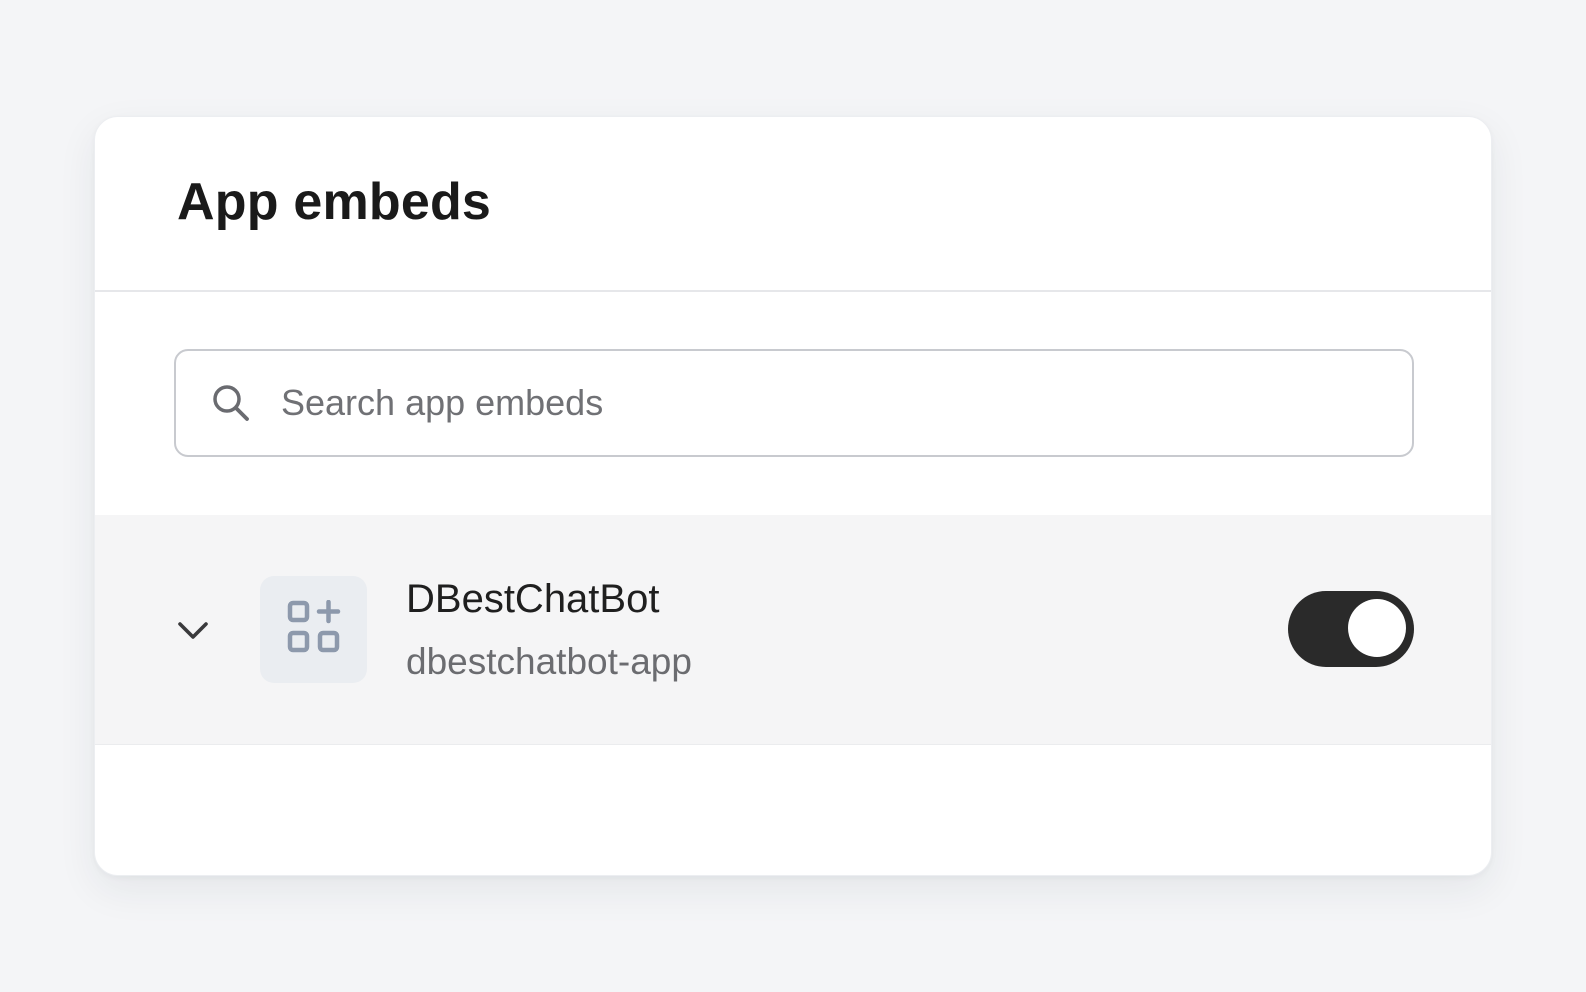 This screenshot has height=992, width=1586. I want to click on app-handle: dbestchatbot-app, so click(549, 661).